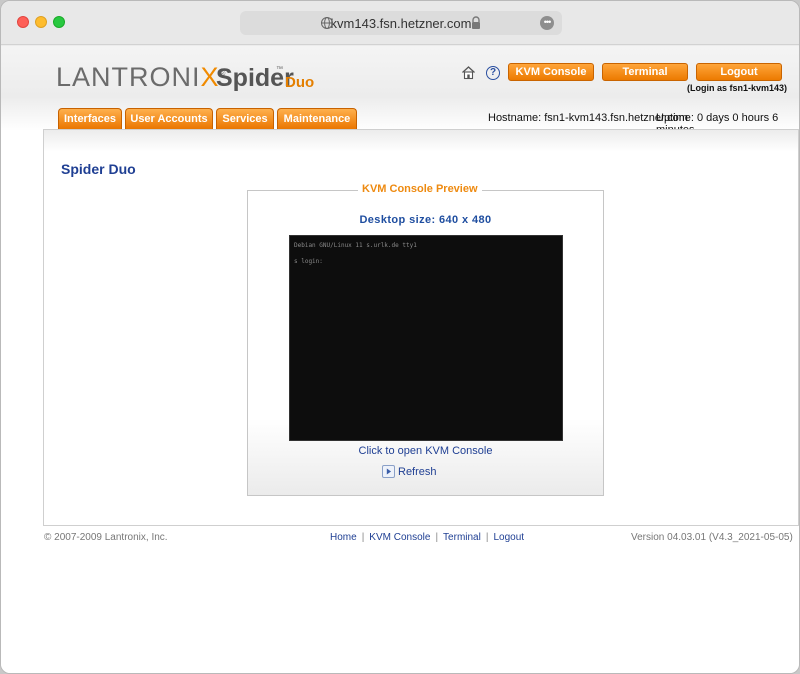 The height and width of the screenshot is (674, 800). I want to click on address-bar: kvm143.fsn.hetzner.com •••, so click(401, 23).